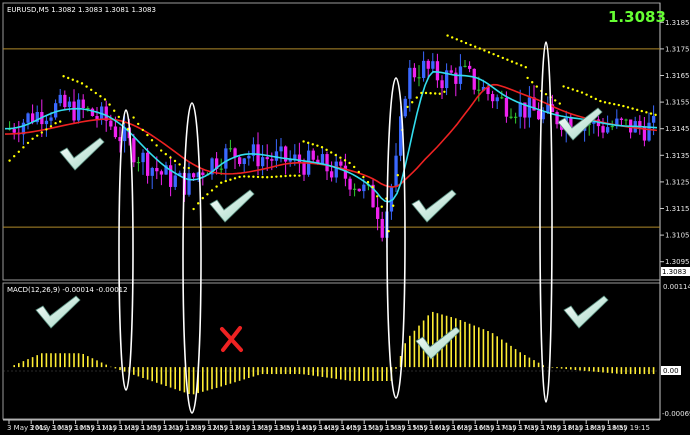 The height and width of the screenshot is (435, 690). I want to click on macd-axis-zero: 0.00, so click(671, 371).